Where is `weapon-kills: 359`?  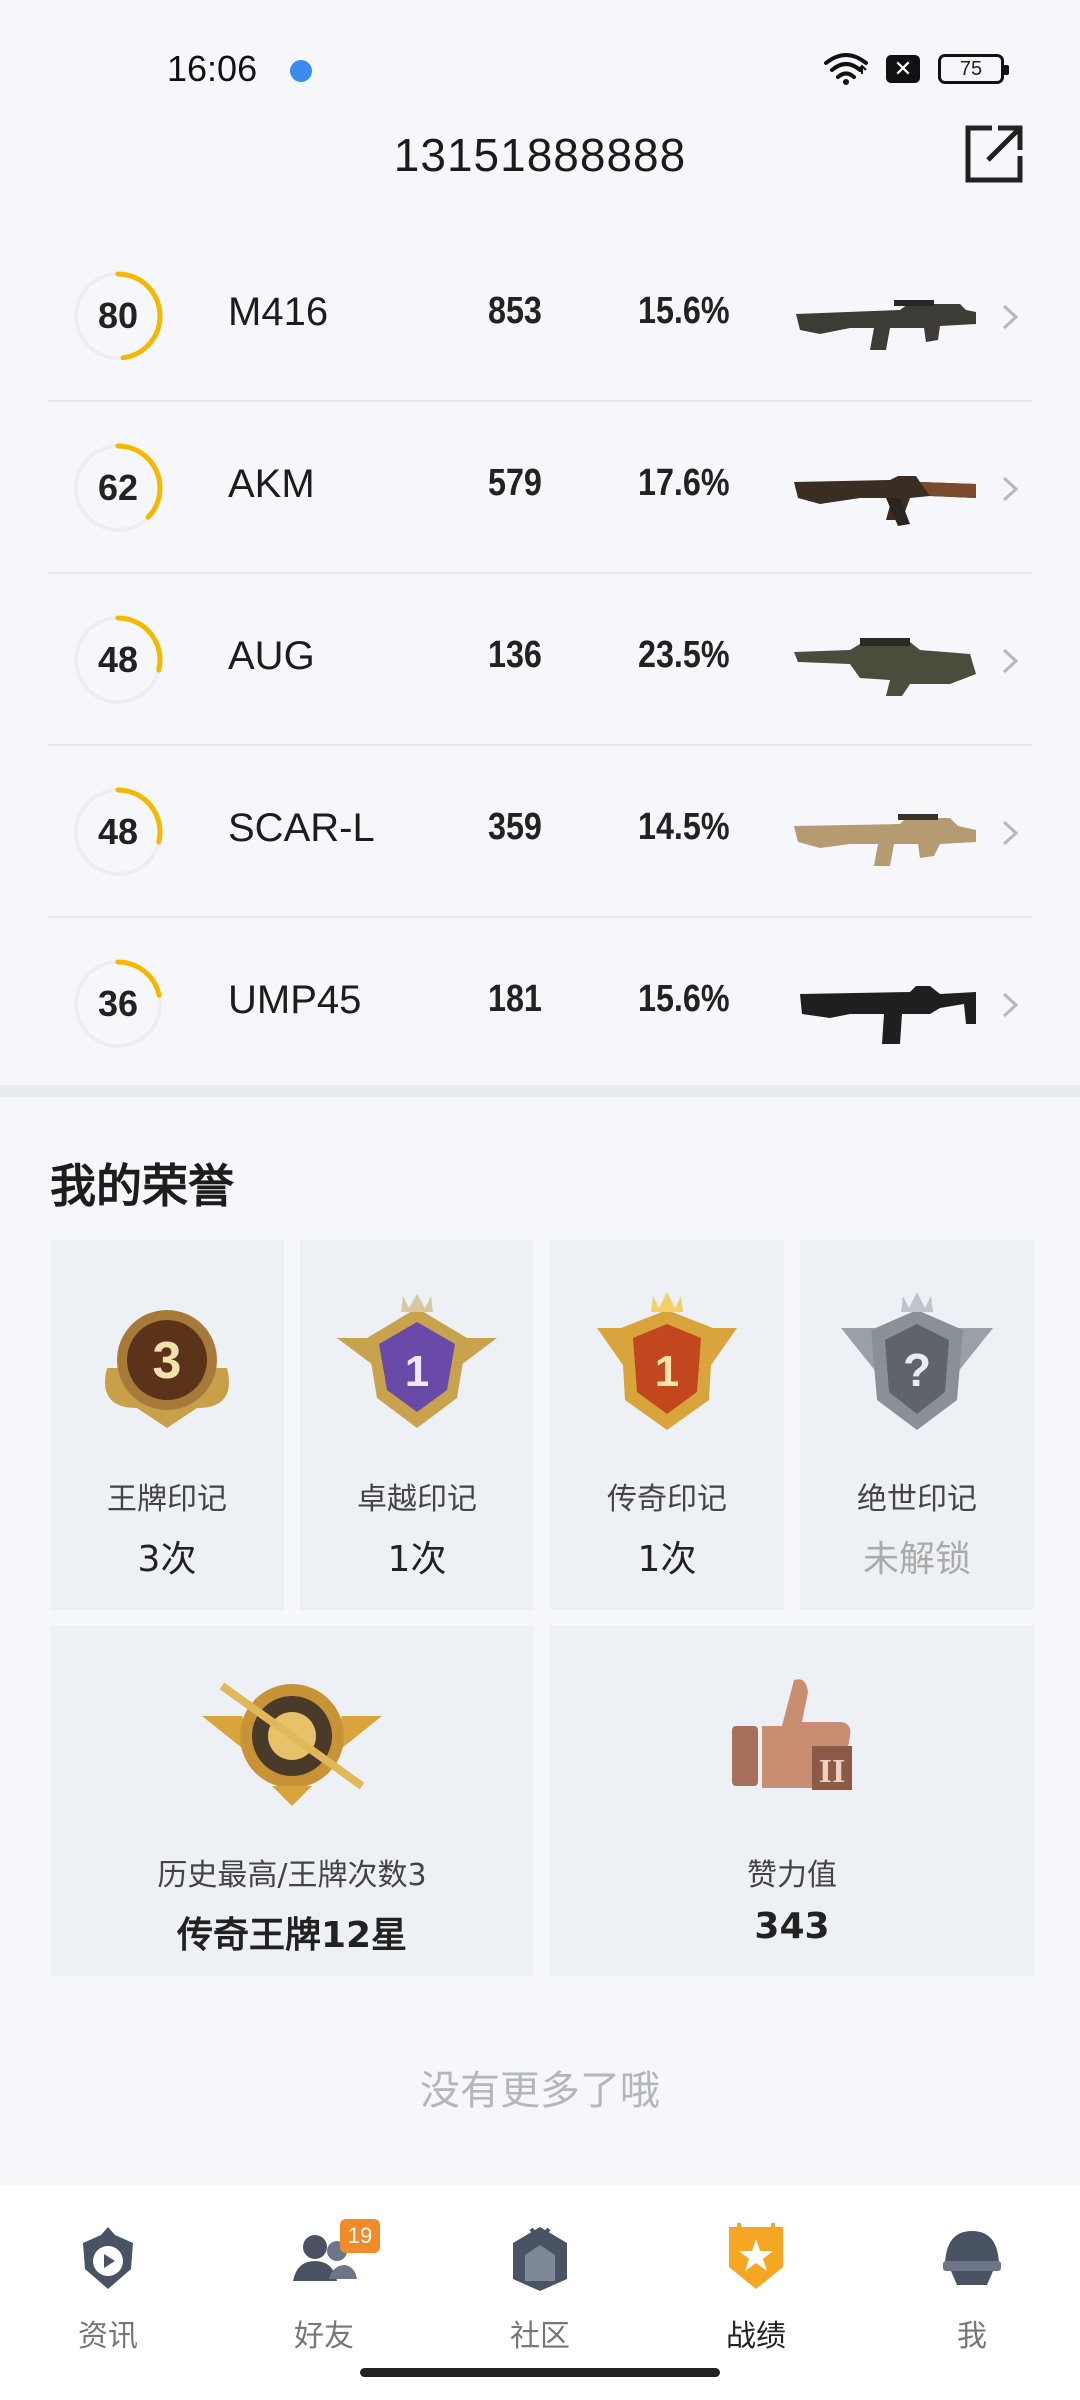
weapon-kills: 359 is located at coordinates (515, 827).